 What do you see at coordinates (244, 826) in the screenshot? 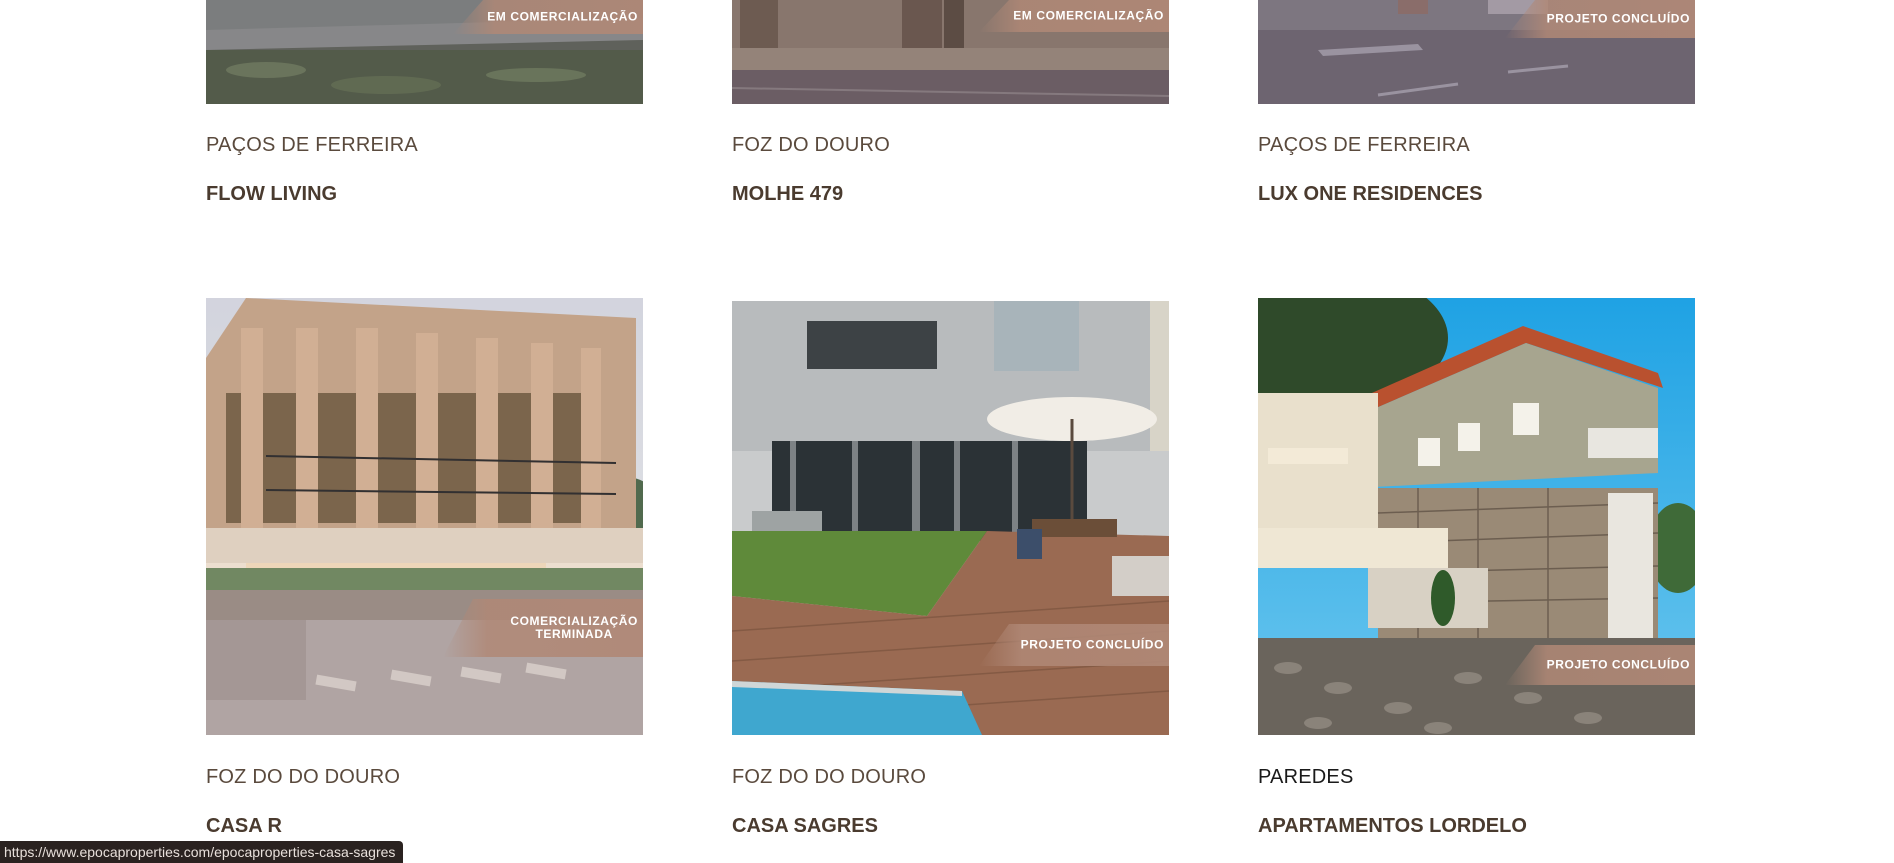
I see `project-name: CASA R` at bounding box center [244, 826].